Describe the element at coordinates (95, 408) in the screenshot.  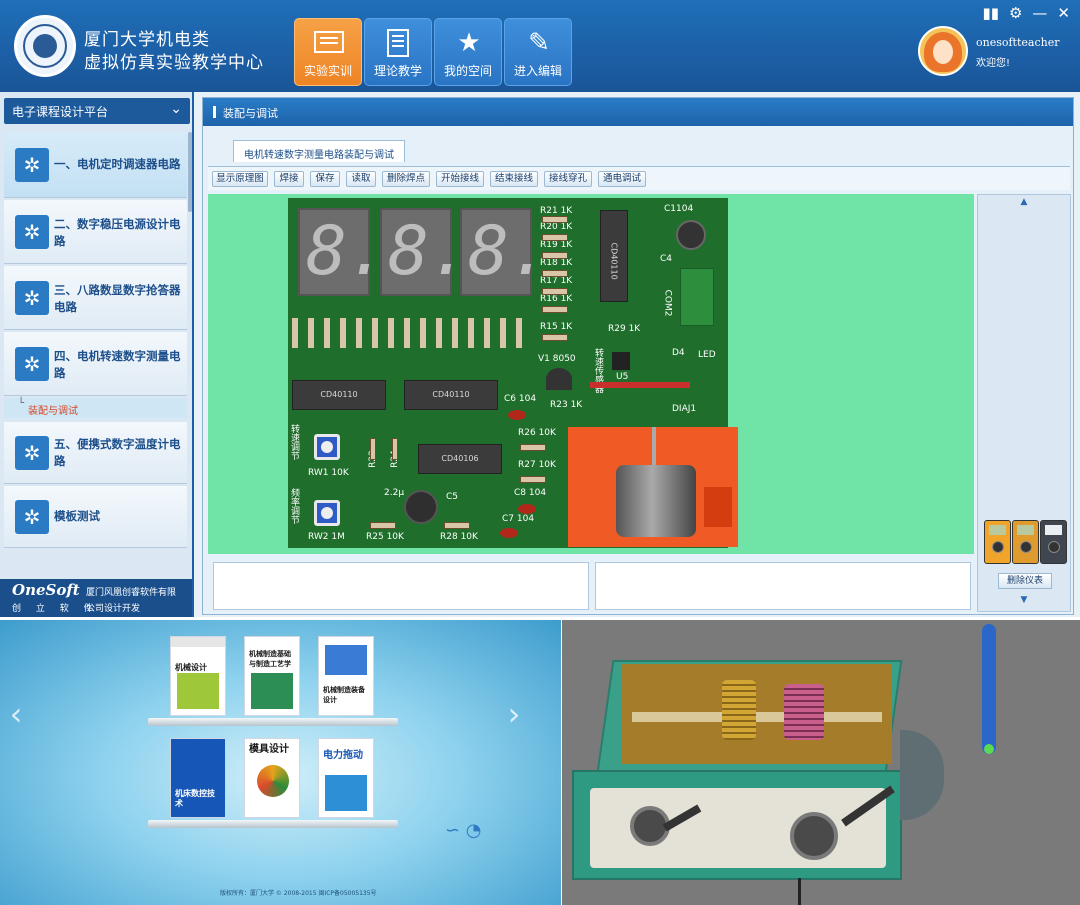
I see `sidebar-subitem-assembly: └ 装配与调试` at that location.